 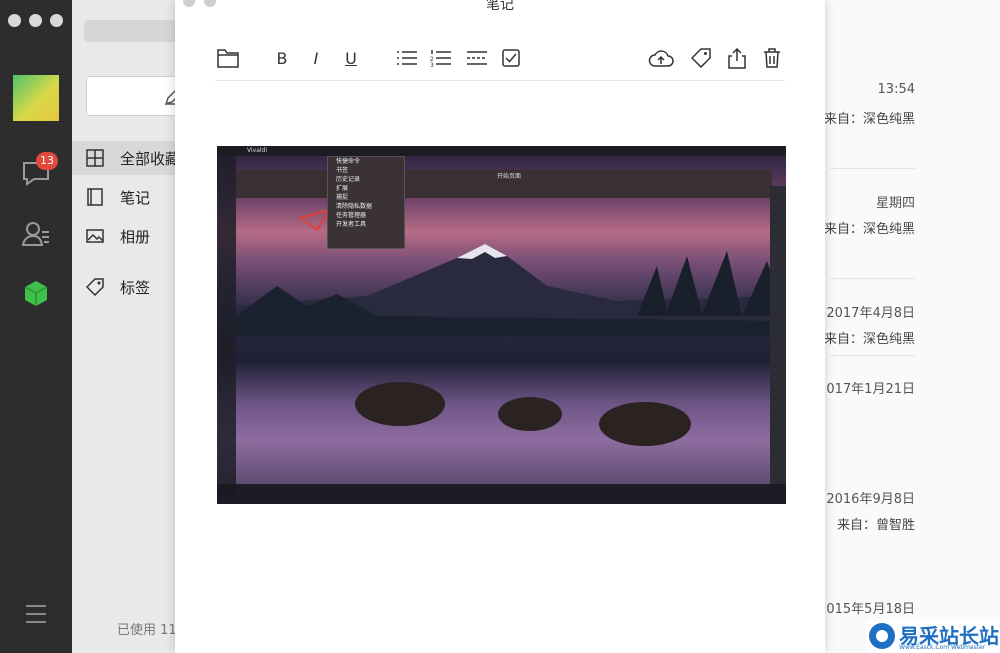 What do you see at coordinates (366, 202) in the screenshot?
I see `tools-menu: 快捷命令 书签 历史记录 扩展 捕捉 清除隐私数据 任务管理器 开发者工具` at bounding box center [366, 202].